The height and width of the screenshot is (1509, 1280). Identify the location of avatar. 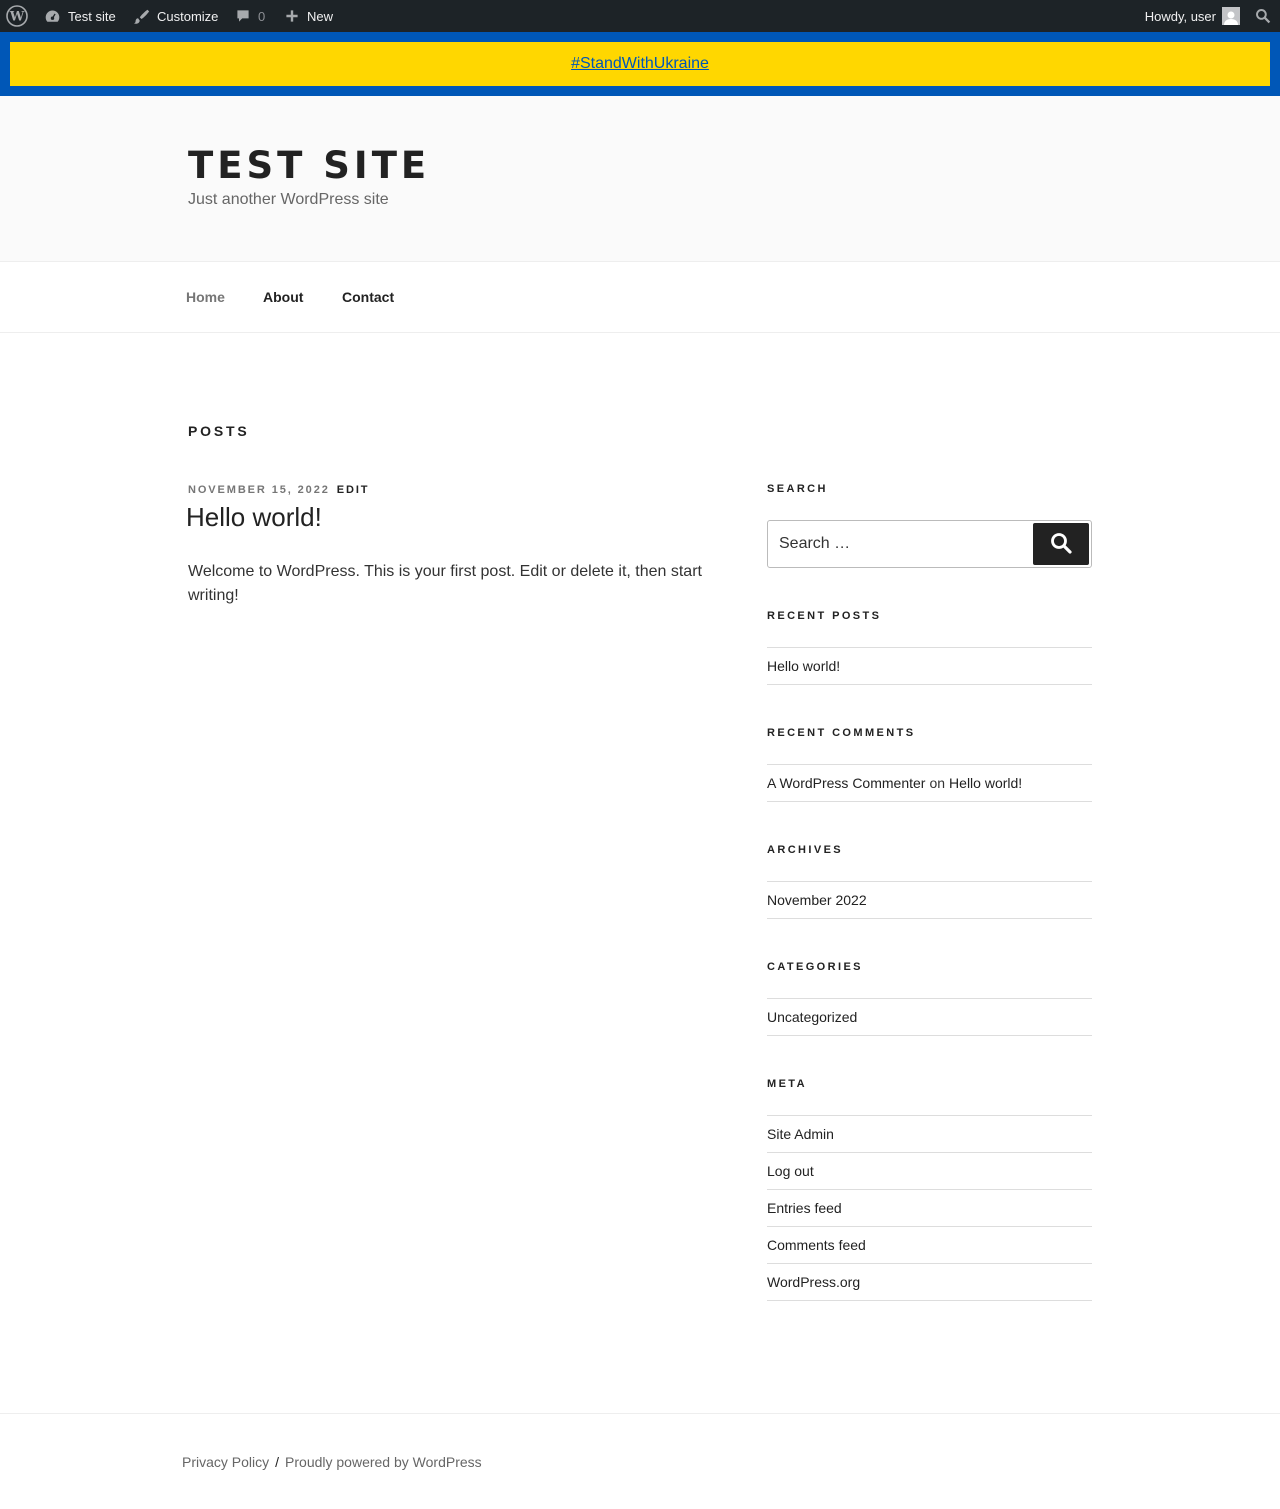
(1231, 16).